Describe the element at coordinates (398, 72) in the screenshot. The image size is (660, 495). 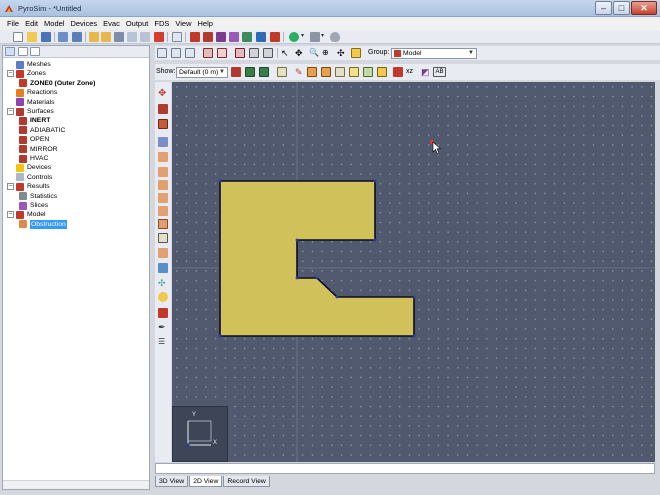
I see `draw-mesh-icon` at that location.